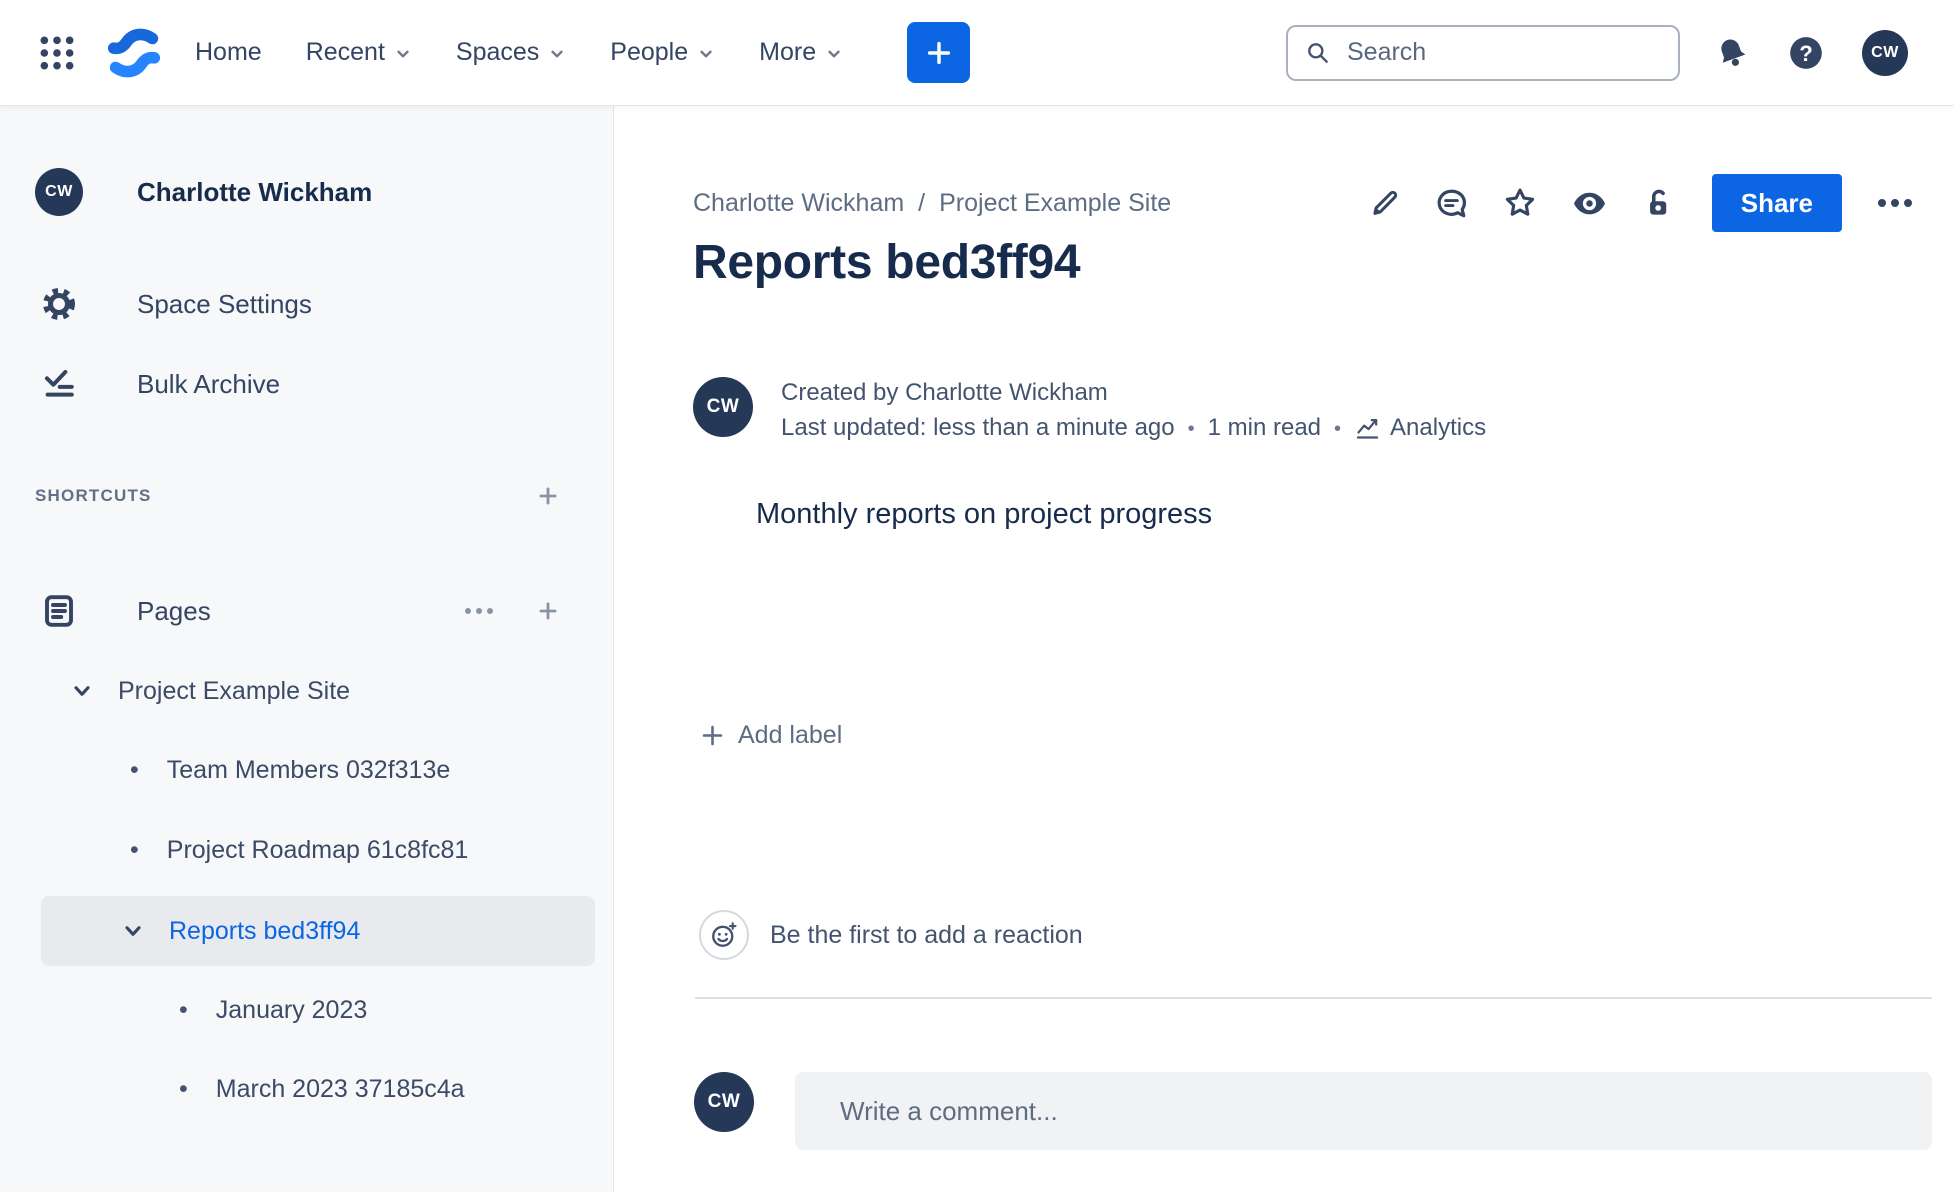 This screenshot has height=1192, width=1954. I want to click on read-time-text: 1 min read, so click(1264, 427).